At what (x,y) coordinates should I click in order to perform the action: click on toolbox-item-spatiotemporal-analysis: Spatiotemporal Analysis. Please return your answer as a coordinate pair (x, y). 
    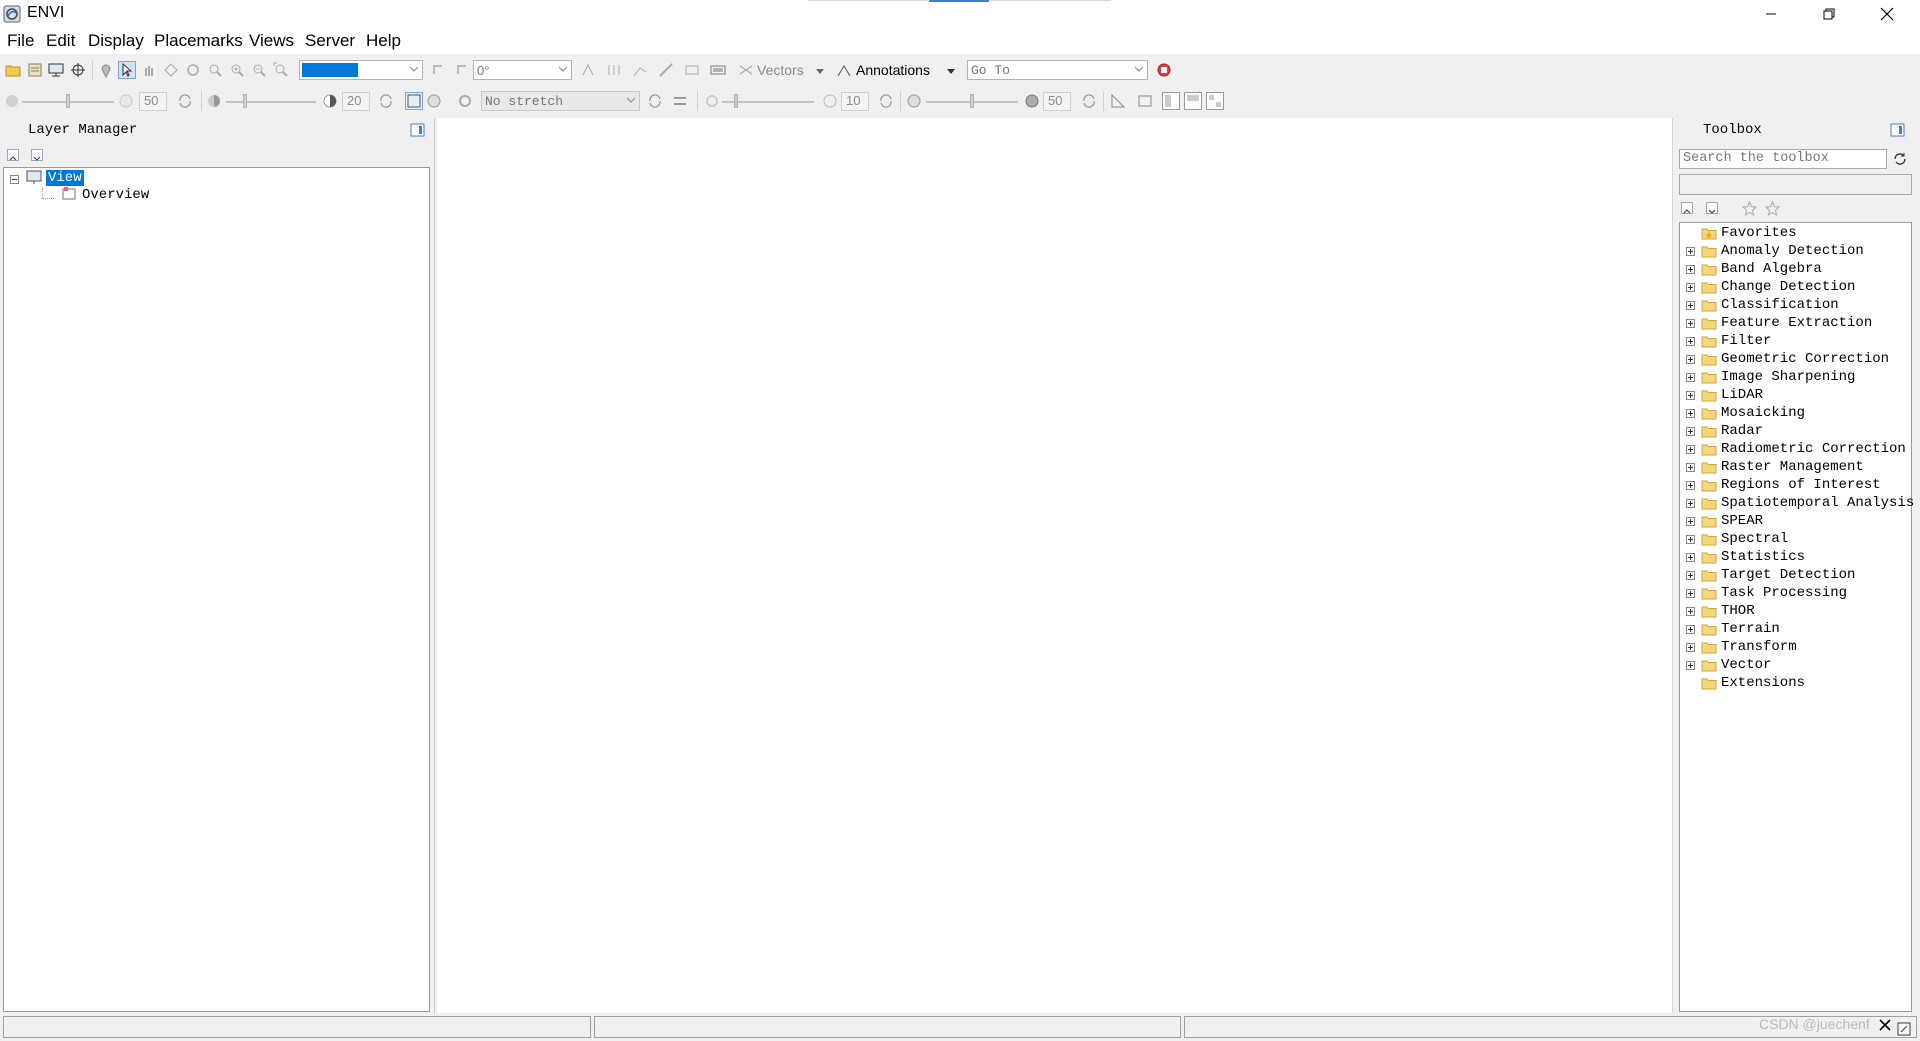
    Looking at the image, I should click on (1800, 504).